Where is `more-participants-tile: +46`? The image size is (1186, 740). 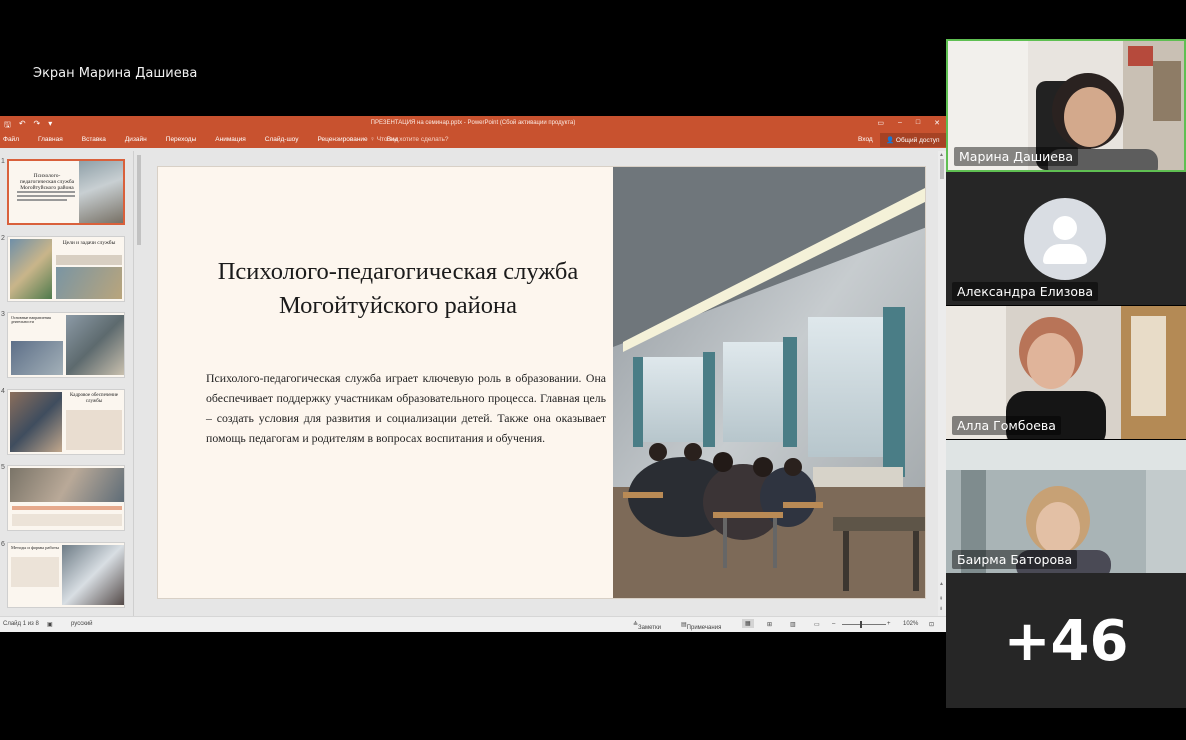
more-participants-tile: +46 is located at coordinates (1066, 640).